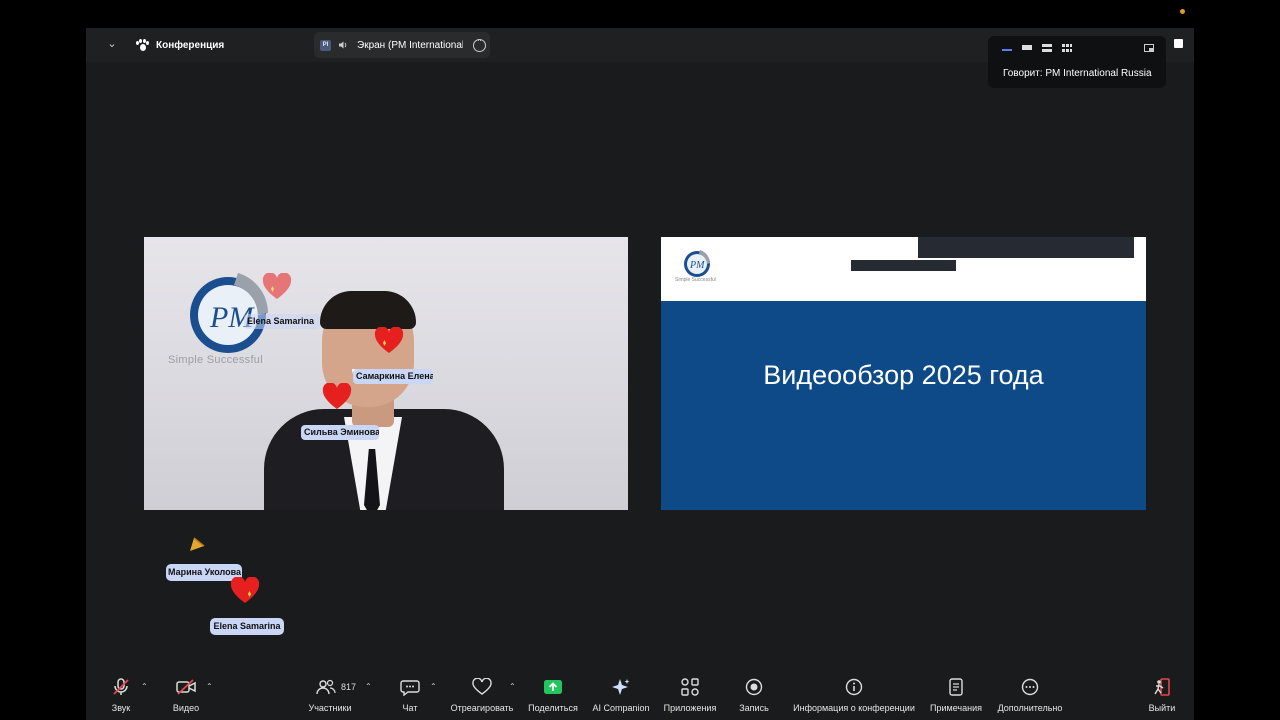 This screenshot has width=1280, height=720. I want to click on more-button: Дополнительно, so click(1030, 696).